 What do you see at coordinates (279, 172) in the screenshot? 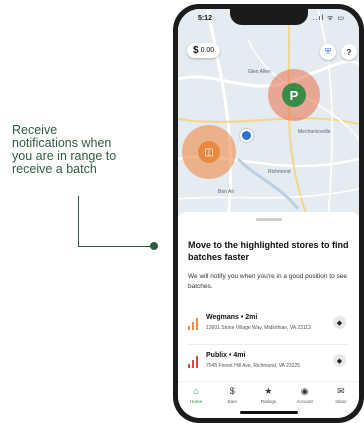
I see `map-label: Richmond` at bounding box center [279, 172].